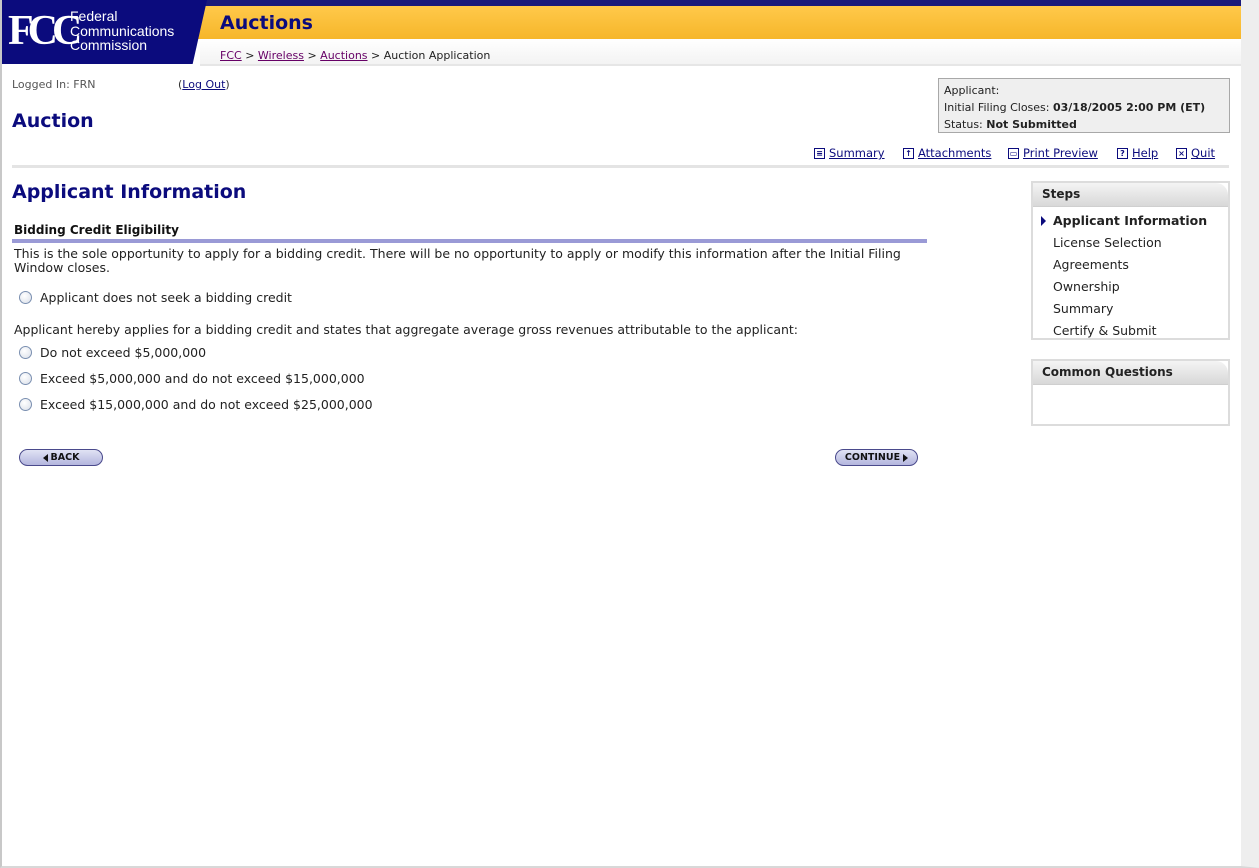  I want to click on attachments-icon: ↑, so click(908, 153).